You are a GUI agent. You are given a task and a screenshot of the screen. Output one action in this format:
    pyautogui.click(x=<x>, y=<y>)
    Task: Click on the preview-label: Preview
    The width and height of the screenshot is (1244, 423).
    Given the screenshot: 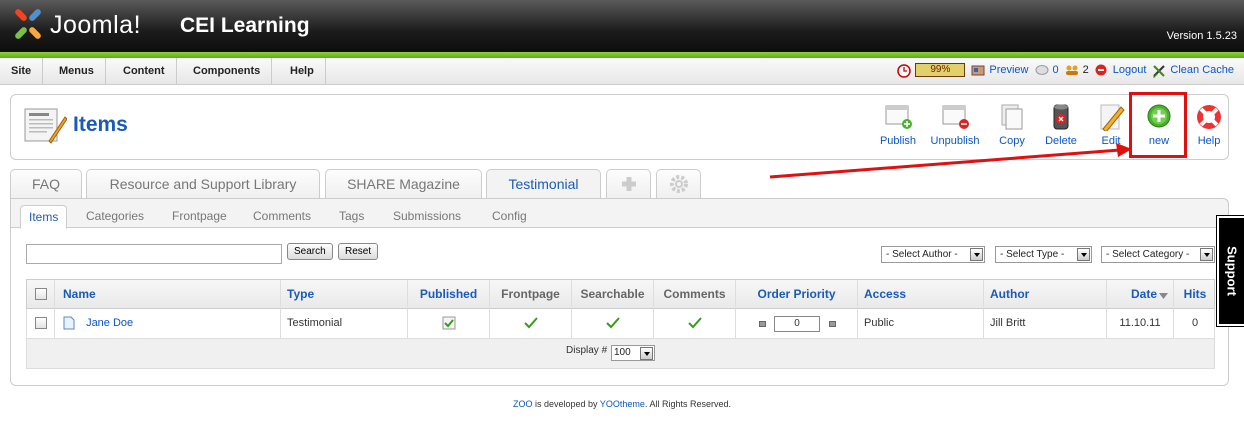 What is the action you would take?
    pyautogui.click(x=1009, y=70)
    